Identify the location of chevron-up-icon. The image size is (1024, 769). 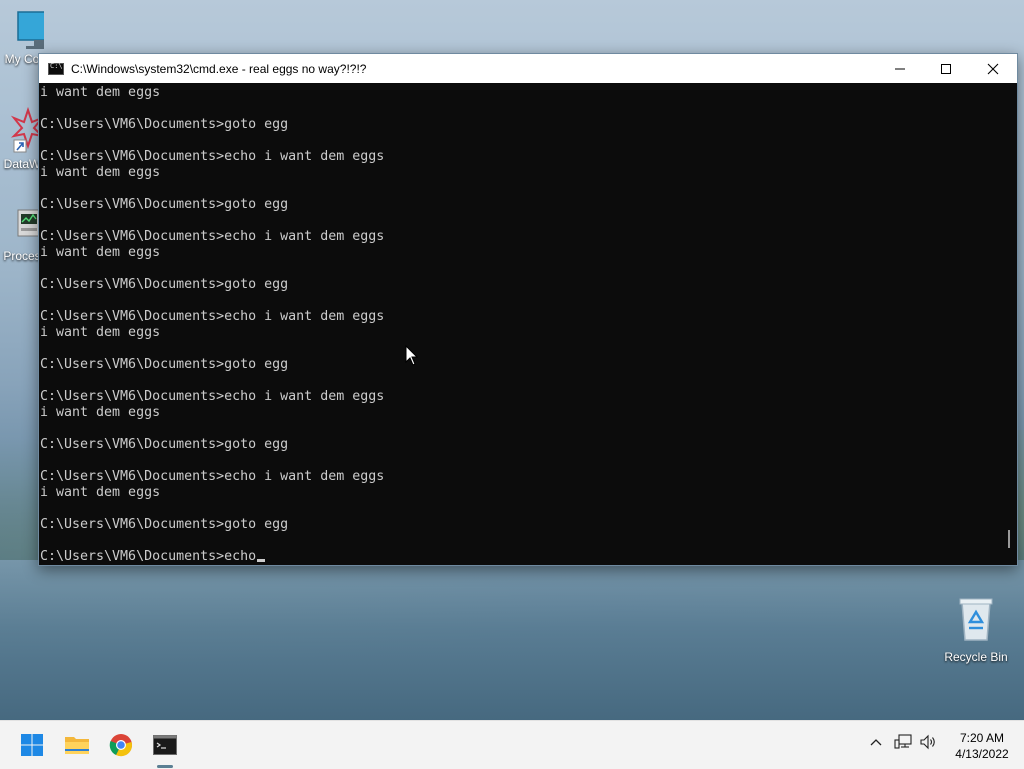
(876, 742).